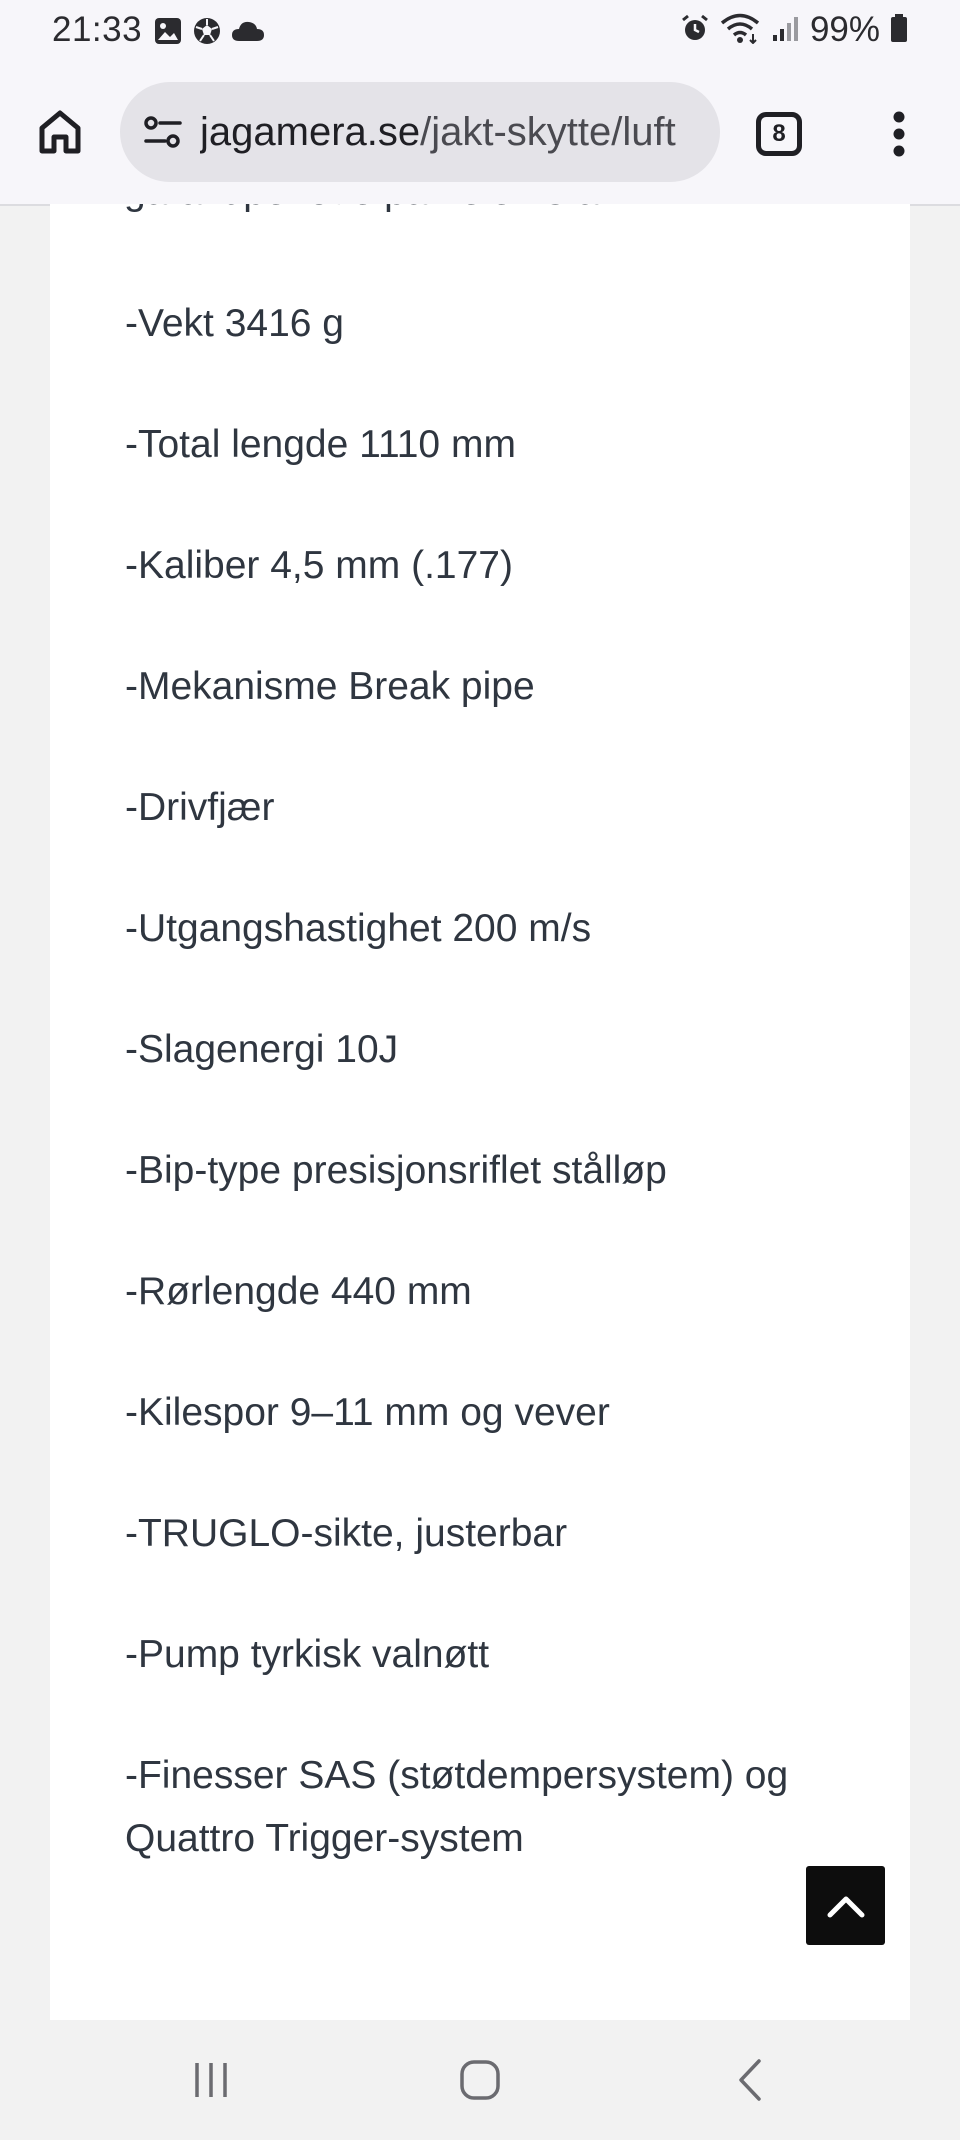  I want to click on home-nav-button, so click(480, 2080).